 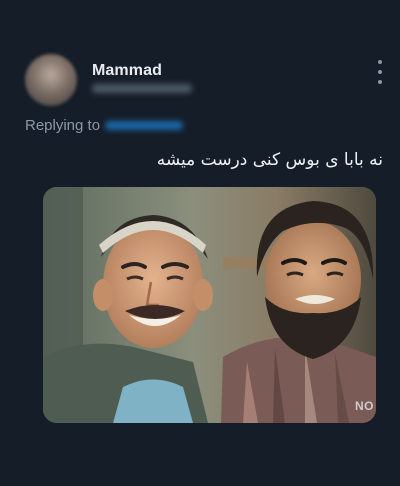 What do you see at coordinates (63, 125) in the screenshot?
I see `replying-to-label: Replying to` at bounding box center [63, 125].